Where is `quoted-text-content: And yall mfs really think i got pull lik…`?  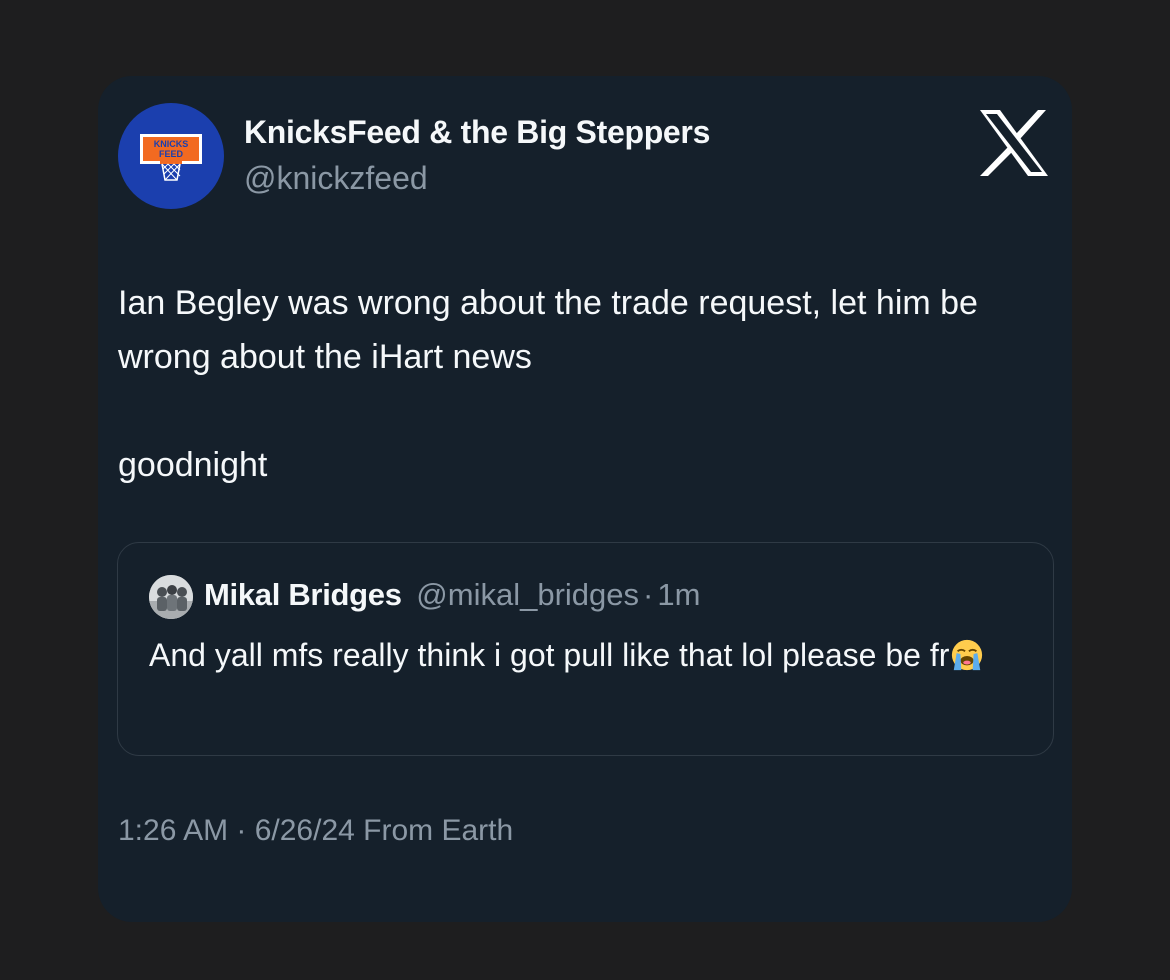 quoted-text-content: And yall mfs really think i got pull lik… is located at coordinates (549, 655).